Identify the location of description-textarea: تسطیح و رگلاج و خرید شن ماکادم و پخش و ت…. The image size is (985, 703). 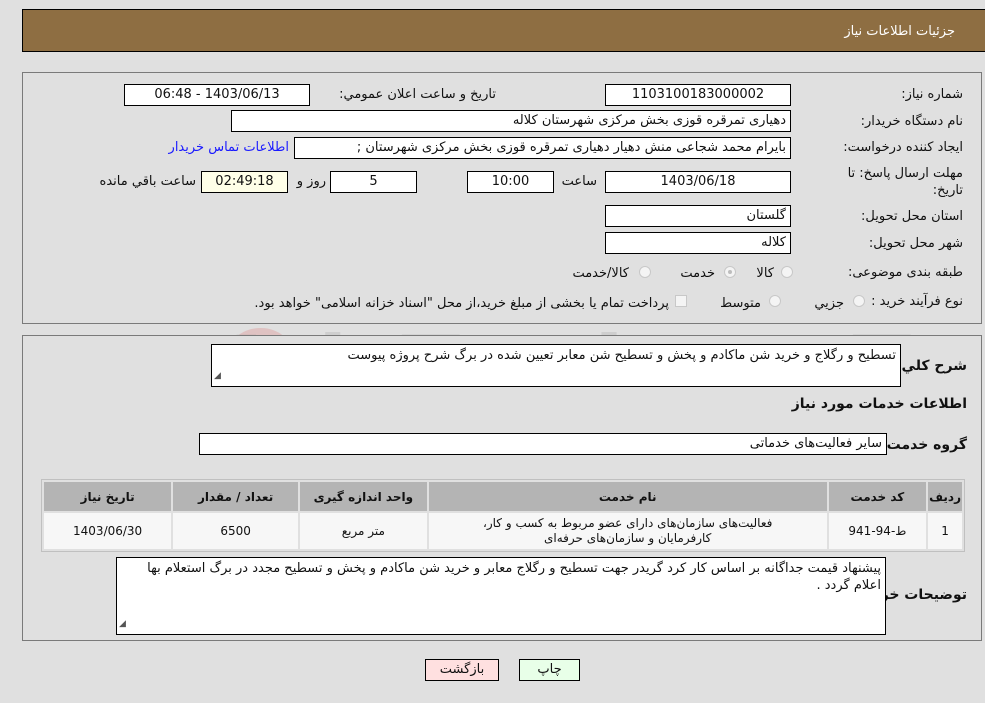
(556, 365).